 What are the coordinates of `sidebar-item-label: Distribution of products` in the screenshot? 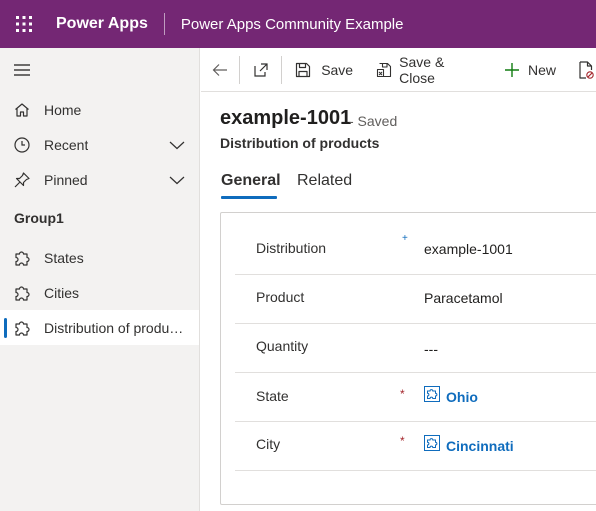 It's located at (114, 327).